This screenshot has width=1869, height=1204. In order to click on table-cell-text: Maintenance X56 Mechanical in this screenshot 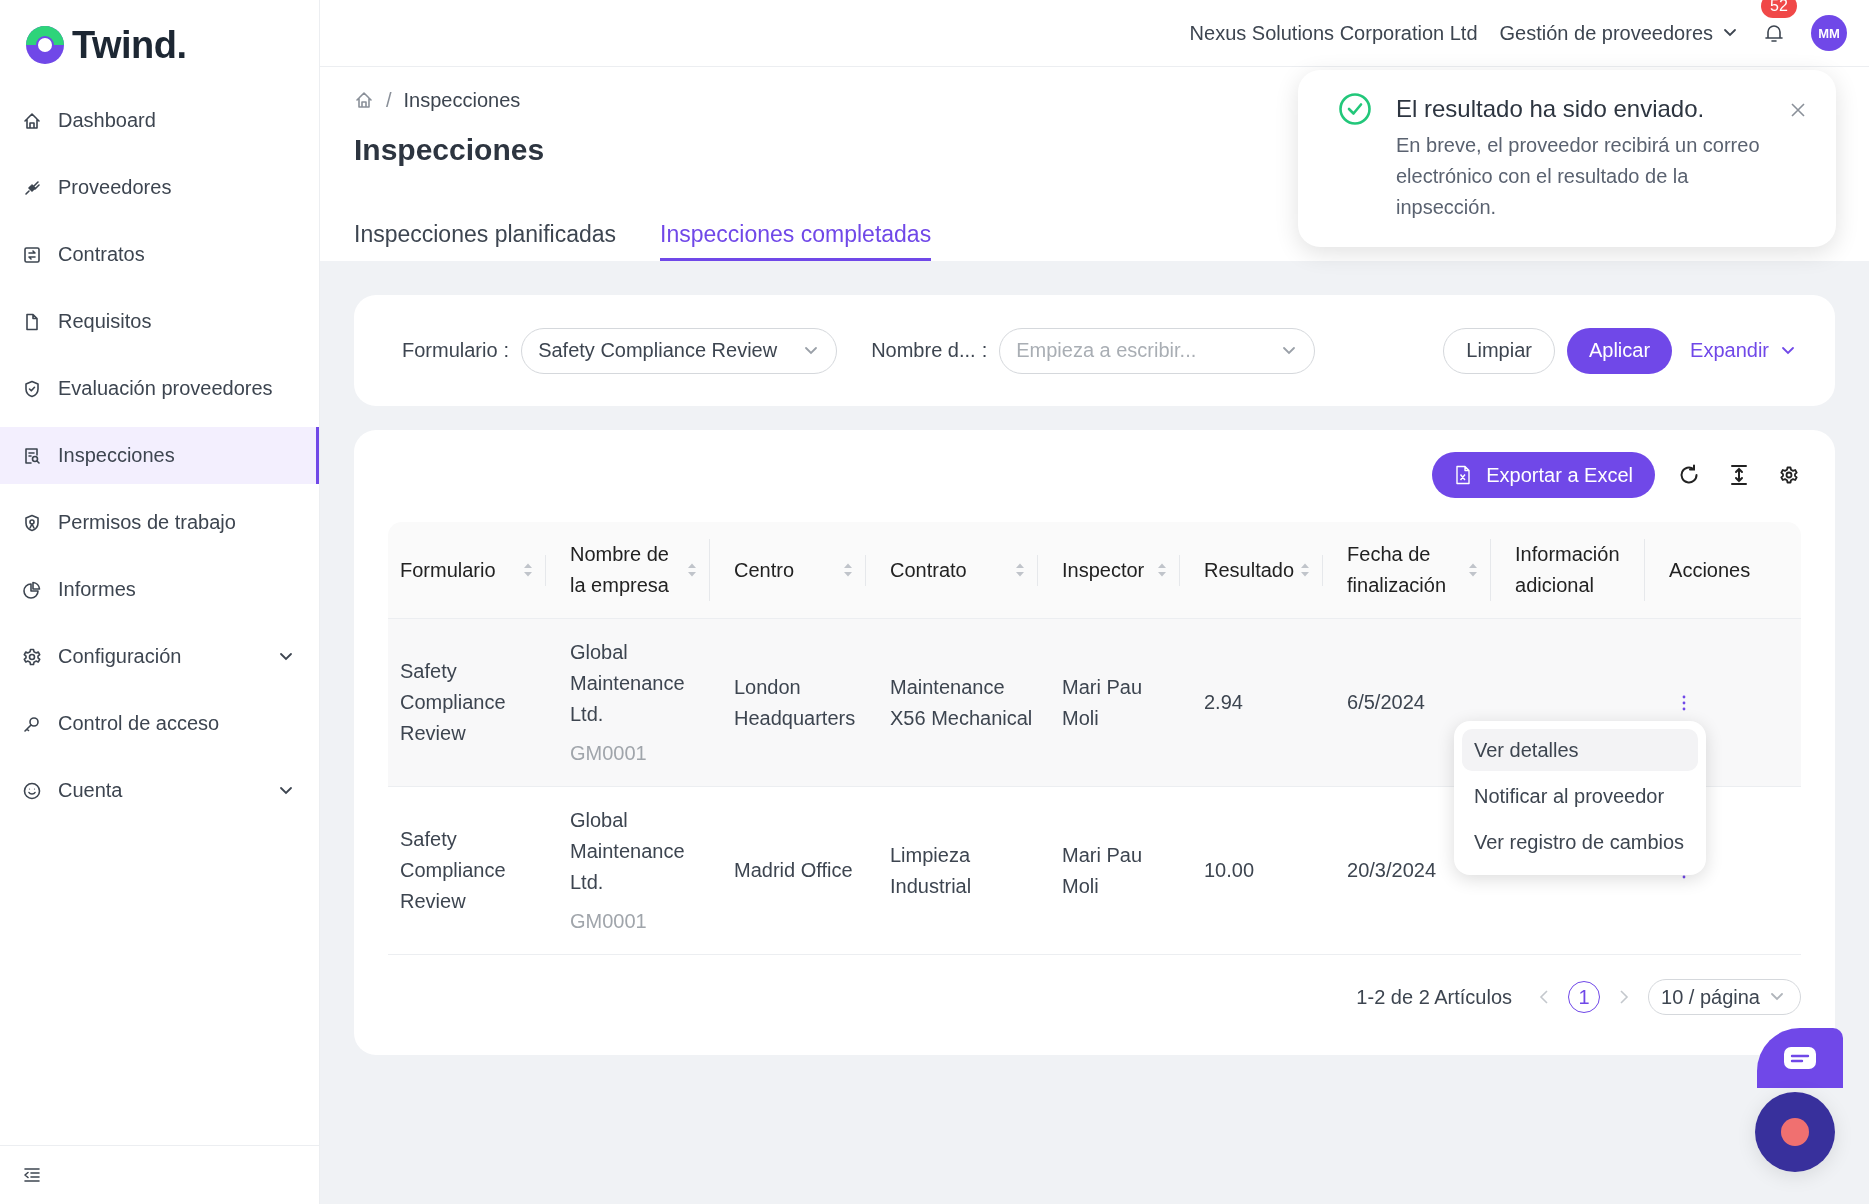, I will do `click(962, 702)`.